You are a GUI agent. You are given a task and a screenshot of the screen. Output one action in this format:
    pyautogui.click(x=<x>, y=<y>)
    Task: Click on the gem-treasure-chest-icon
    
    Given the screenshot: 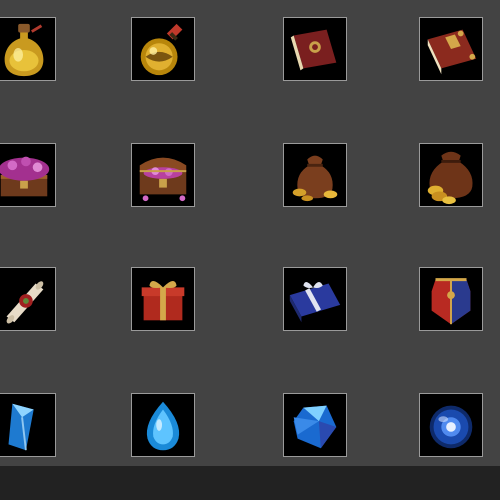 What is the action you would take?
    pyautogui.click(x=163, y=175)
    